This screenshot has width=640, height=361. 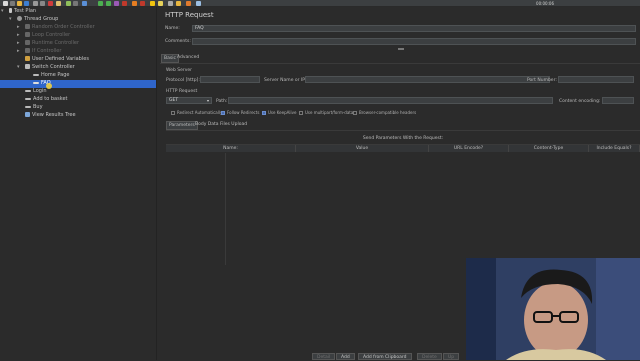 I want to click on clear-icon, so click(x=152, y=3).